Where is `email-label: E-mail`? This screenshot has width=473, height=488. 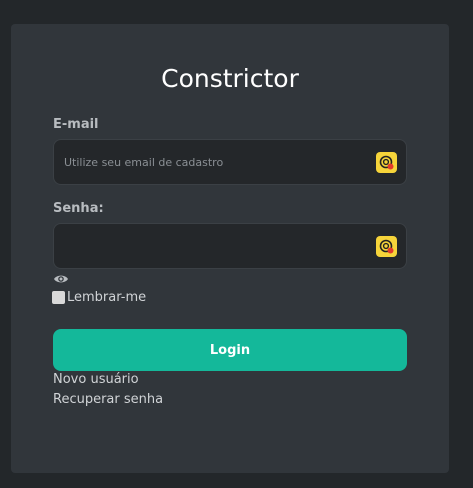 email-label: E-mail is located at coordinates (76, 124).